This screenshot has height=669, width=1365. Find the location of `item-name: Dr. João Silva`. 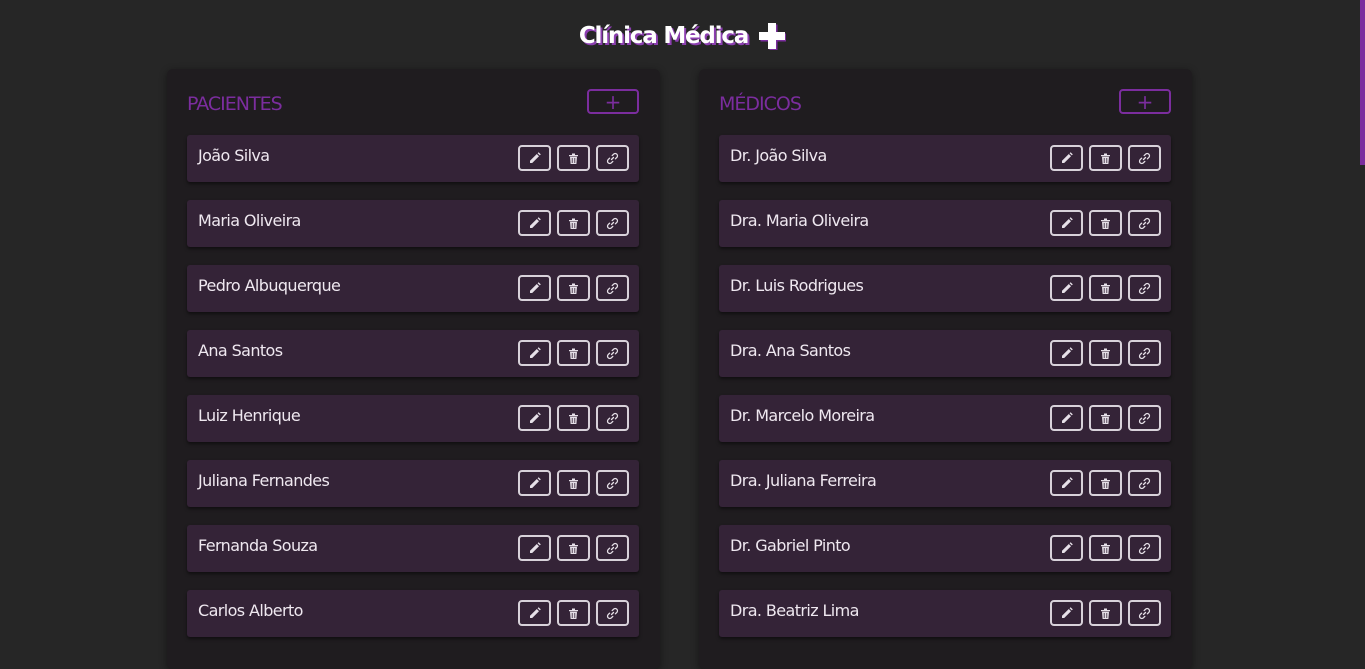

item-name: Dr. João Silva is located at coordinates (778, 155).